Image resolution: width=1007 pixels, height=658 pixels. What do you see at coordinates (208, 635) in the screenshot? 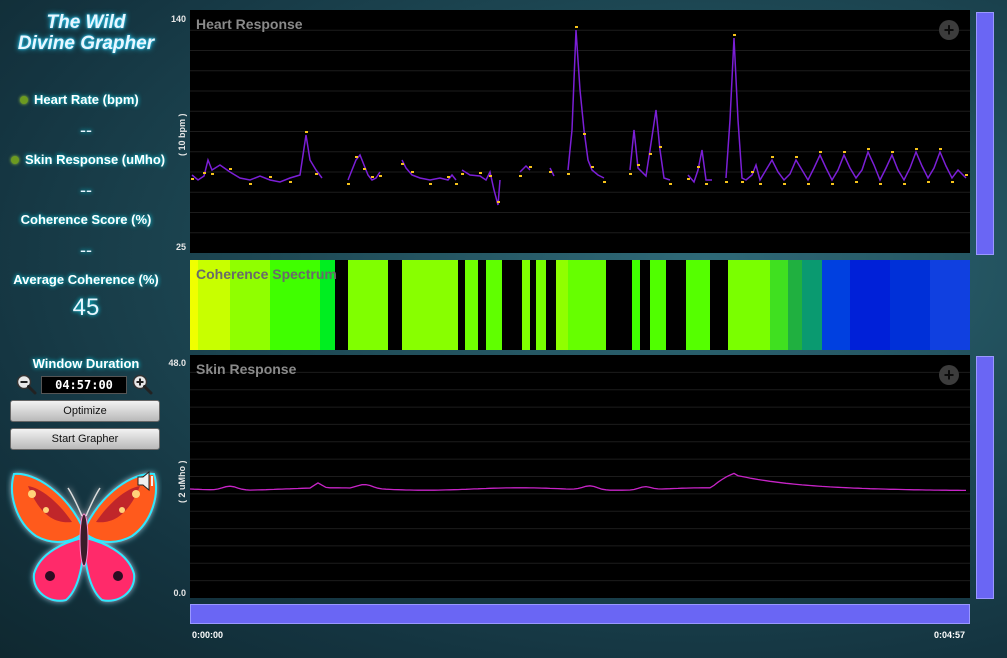
I see `timeline-start-label: 0:00:00` at bounding box center [208, 635].